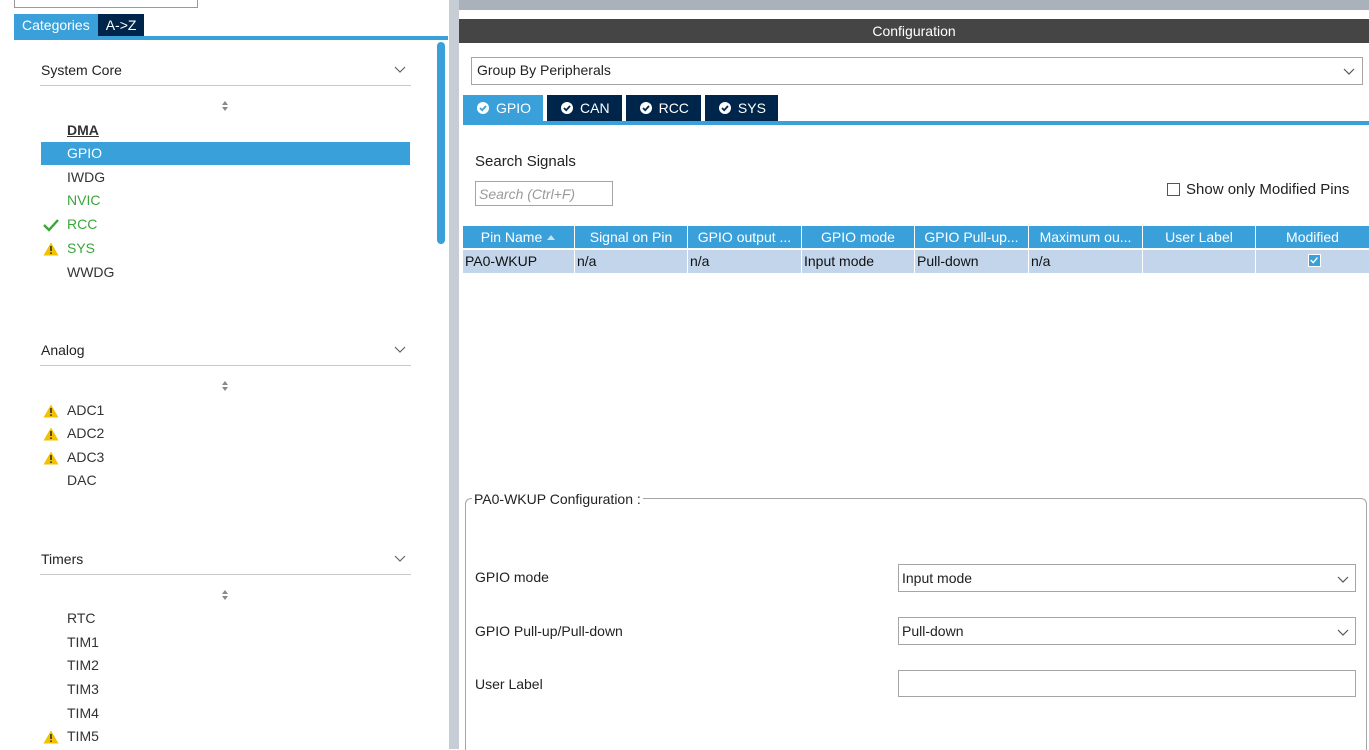 The height and width of the screenshot is (750, 1369). I want to click on list-item-tim5: TIM5, so click(225, 736).